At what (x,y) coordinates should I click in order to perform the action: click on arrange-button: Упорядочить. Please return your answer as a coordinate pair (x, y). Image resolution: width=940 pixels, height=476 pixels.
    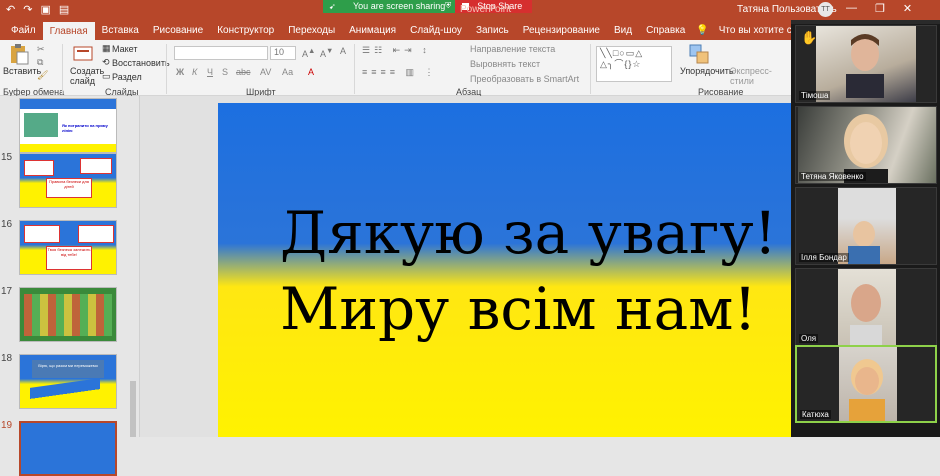
    Looking at the image, I should click on (707, 71).